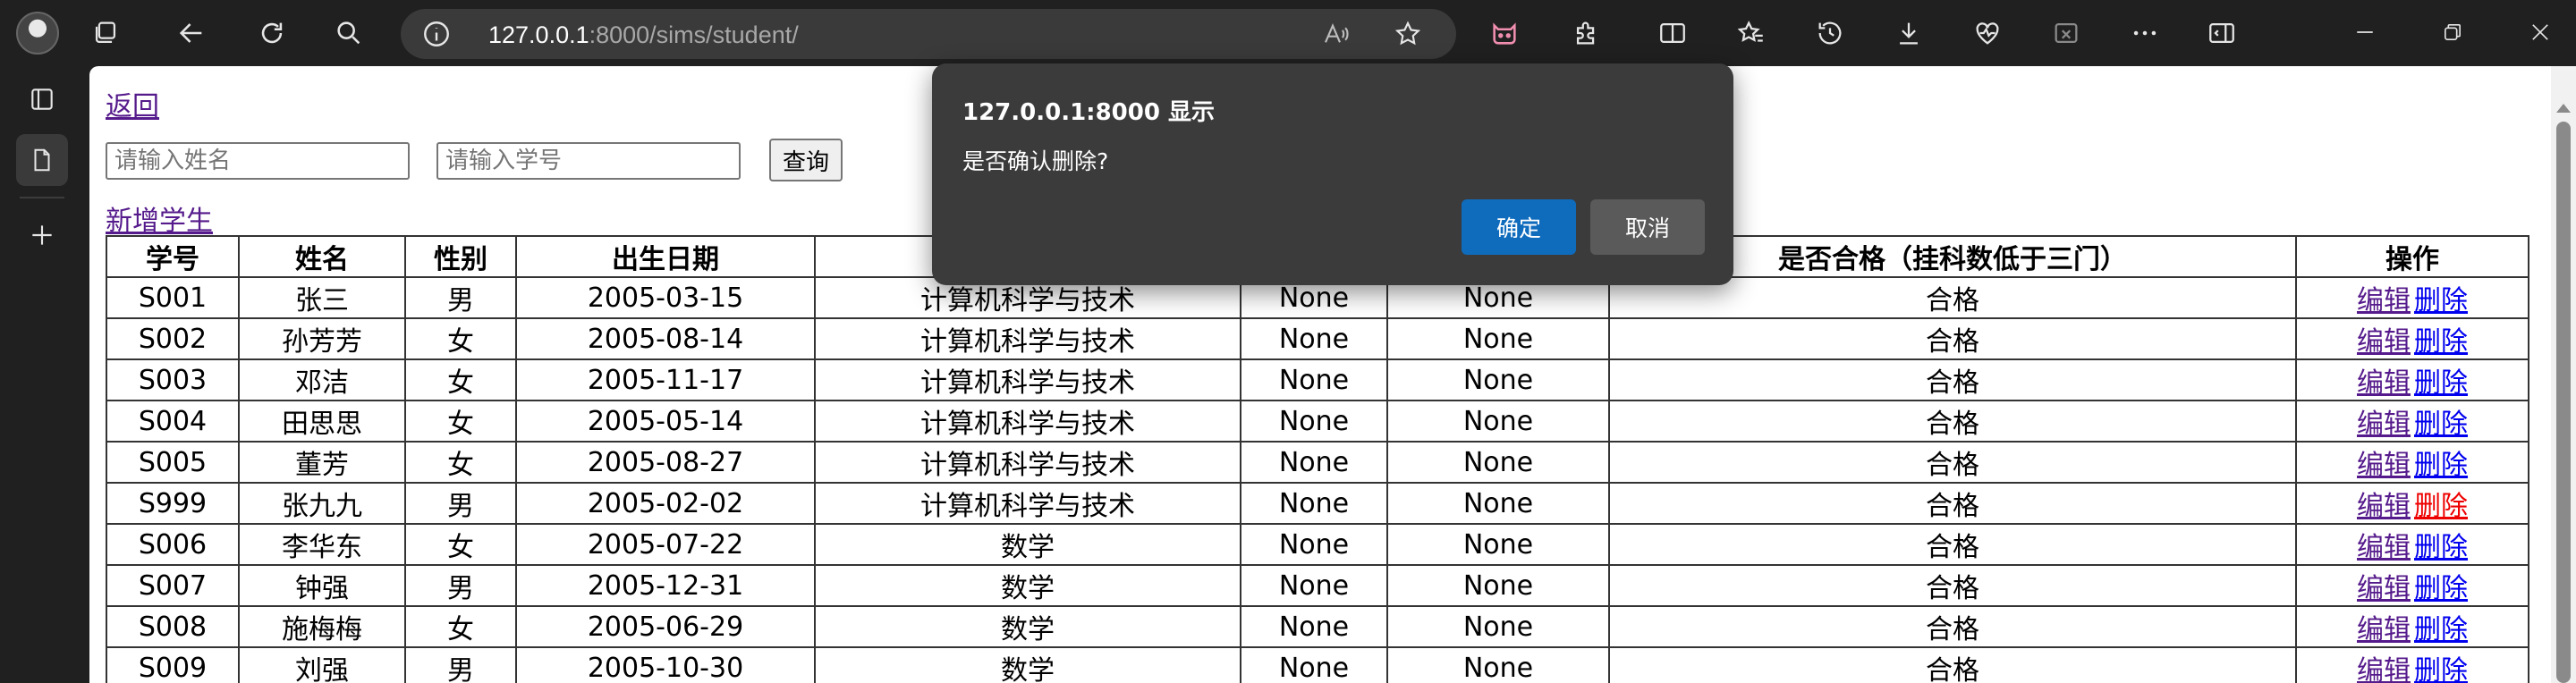  I want to click on new-tab-plus-icon, so click(42, 235).